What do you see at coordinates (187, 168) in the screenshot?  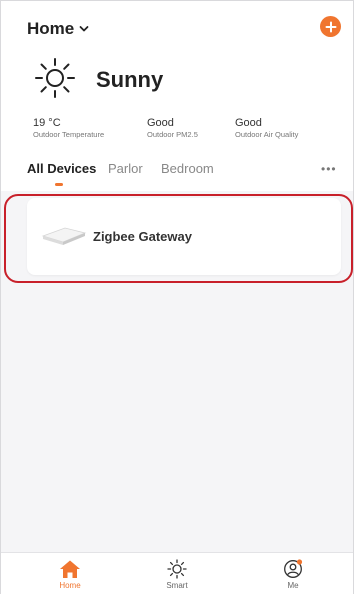 I see `tab-bedroom: Bedroom` at bounding box center [187, 168].